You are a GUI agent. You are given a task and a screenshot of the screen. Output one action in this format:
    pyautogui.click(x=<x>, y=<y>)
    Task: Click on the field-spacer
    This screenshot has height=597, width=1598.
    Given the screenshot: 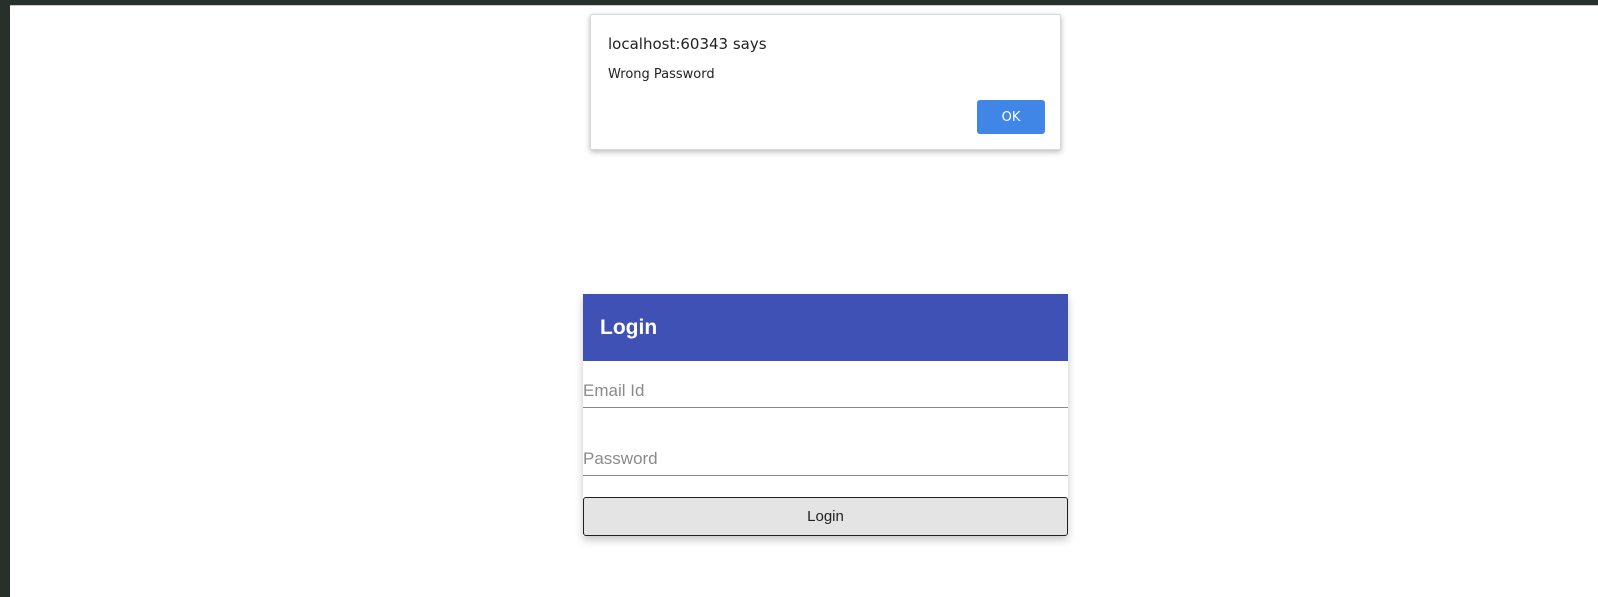 What is the action you would take?
    pyautogui.click(x=825, y=418)
    